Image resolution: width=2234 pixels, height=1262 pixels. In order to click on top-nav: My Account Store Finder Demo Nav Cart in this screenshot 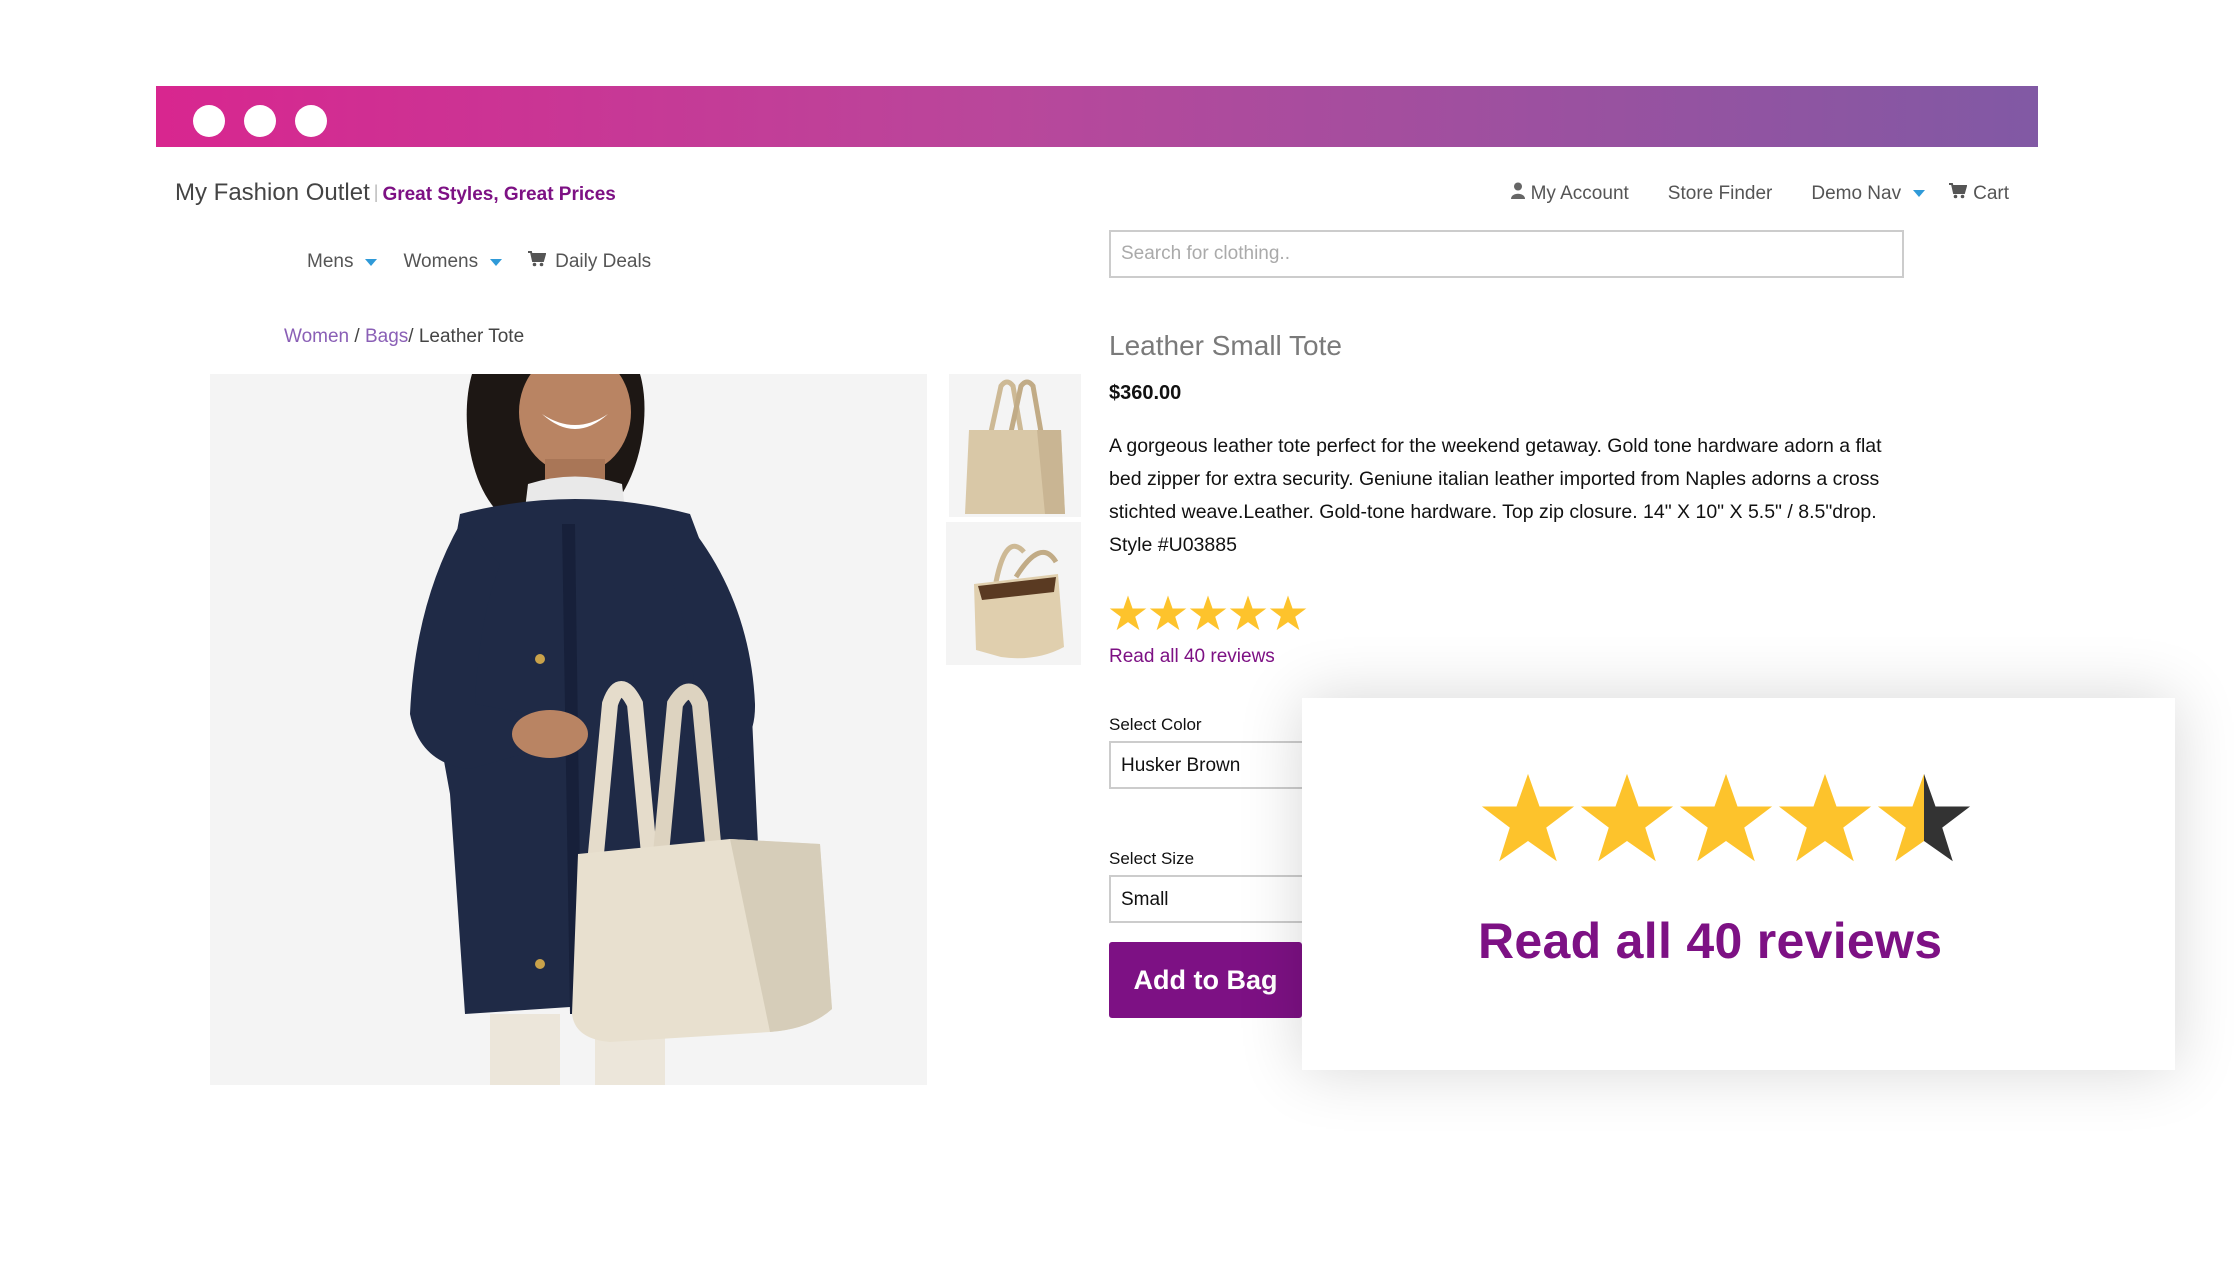, I will do `click(1759, 193)`.